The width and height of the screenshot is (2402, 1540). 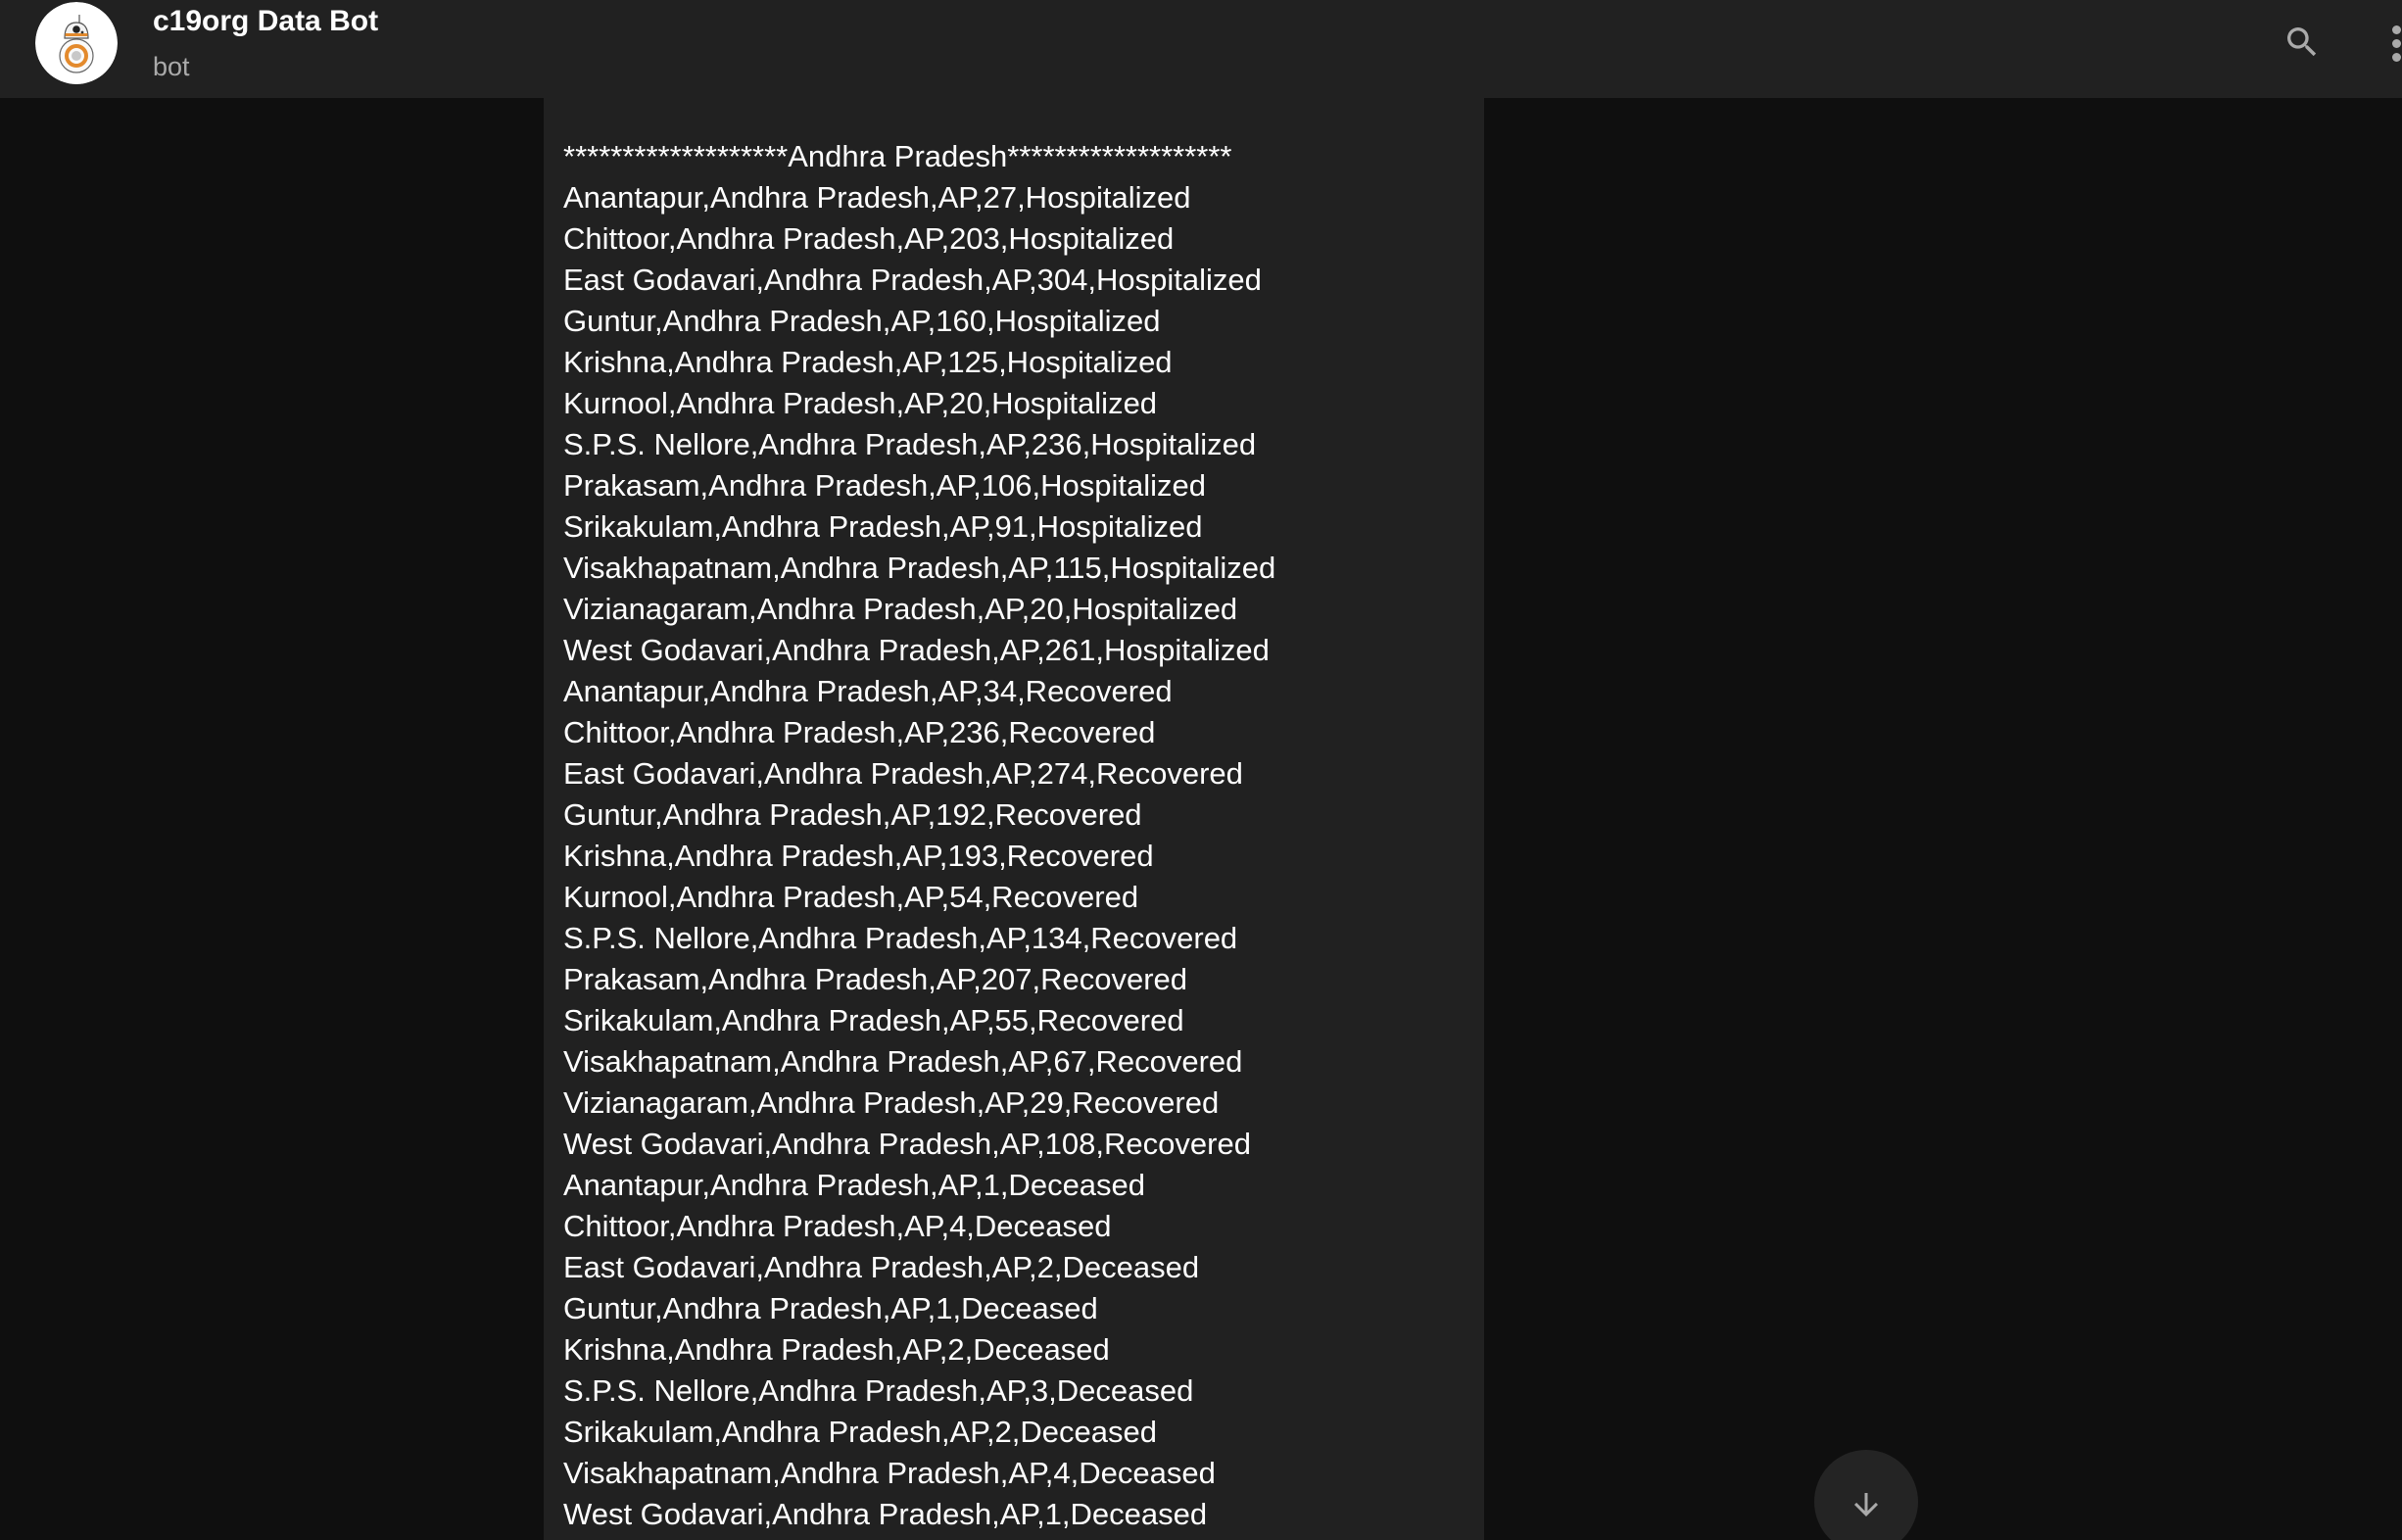 I want to click on chat-info: c19org Data Bot bot, so click(x=343, y=49).